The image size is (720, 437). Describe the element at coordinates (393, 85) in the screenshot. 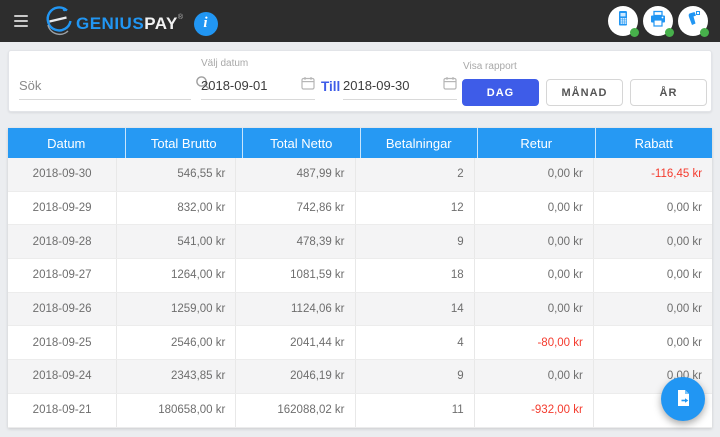

I see `date-to-input` at that location.